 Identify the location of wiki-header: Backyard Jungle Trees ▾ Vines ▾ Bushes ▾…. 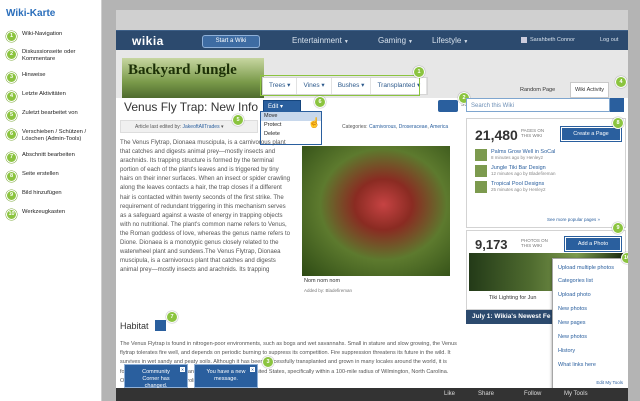
(372, 74).